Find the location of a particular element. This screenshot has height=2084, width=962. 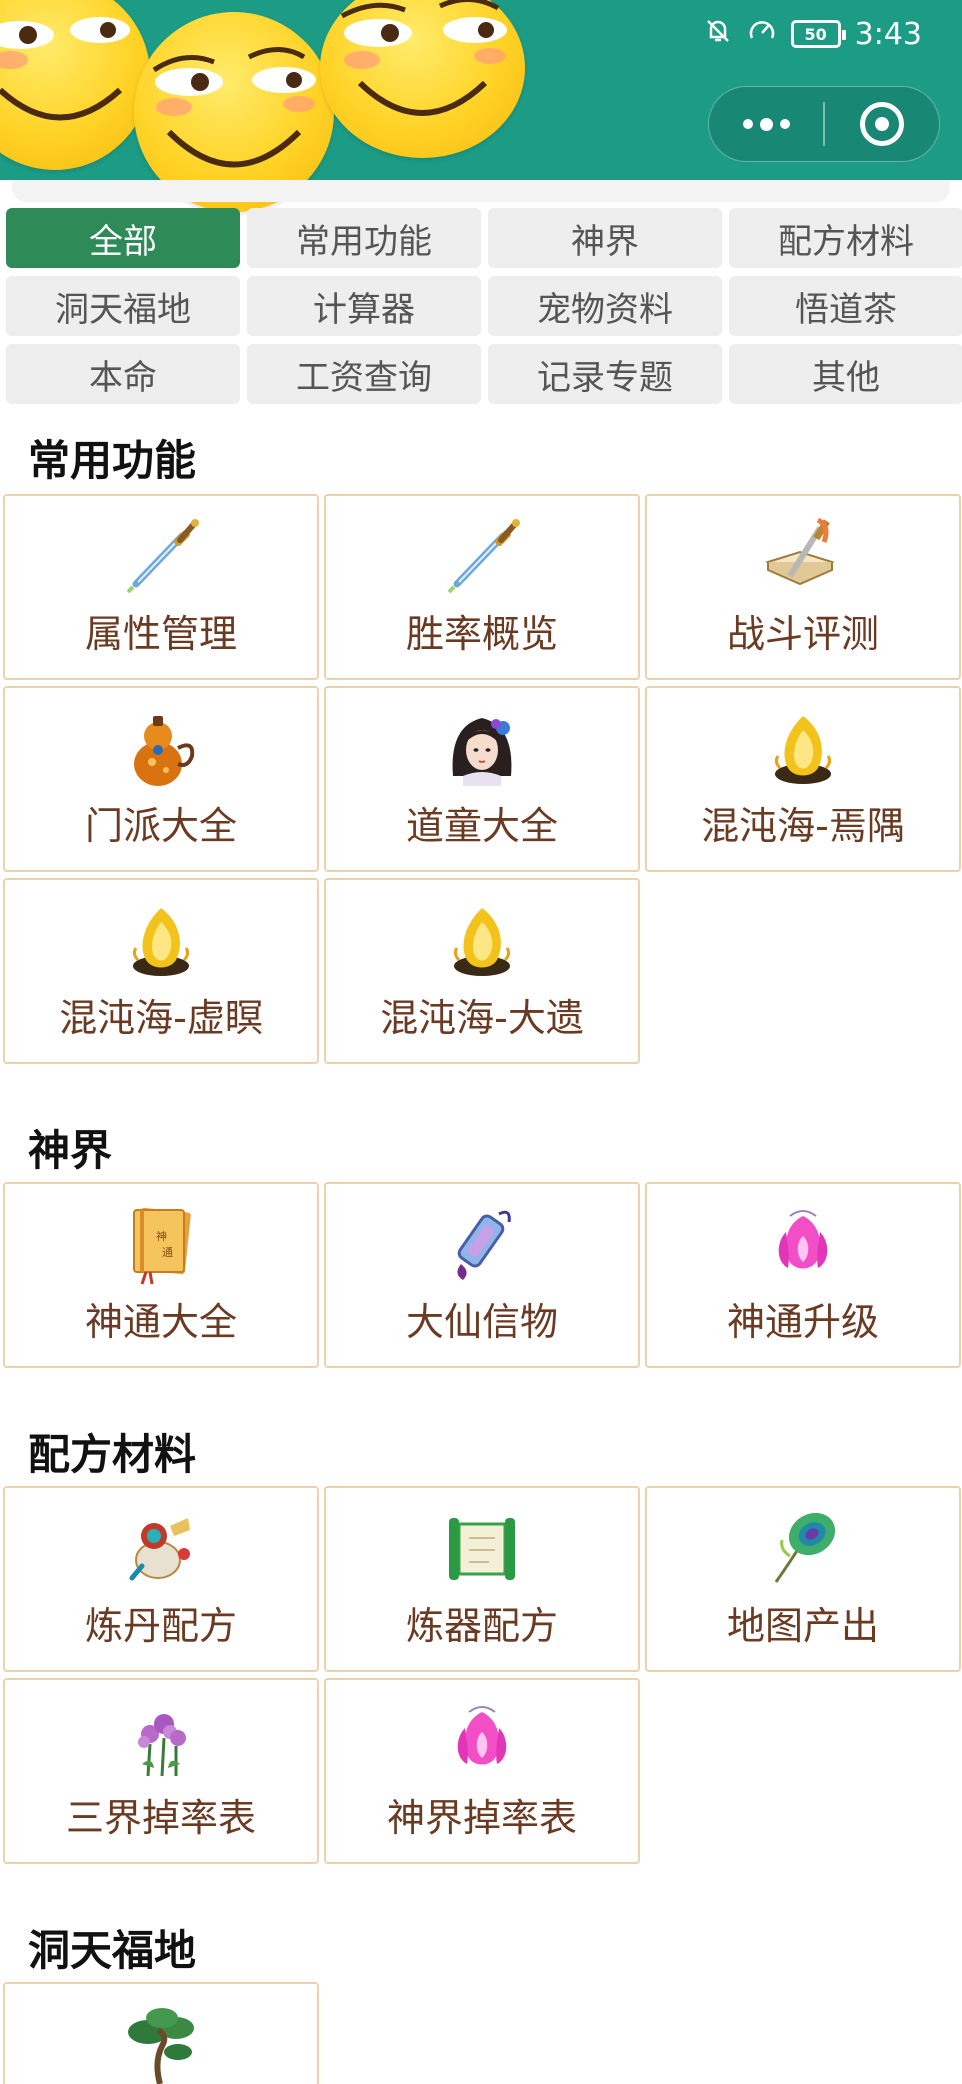

feature-tile-label: 混沌海-大遗 is located at coordinates (482, 1018).